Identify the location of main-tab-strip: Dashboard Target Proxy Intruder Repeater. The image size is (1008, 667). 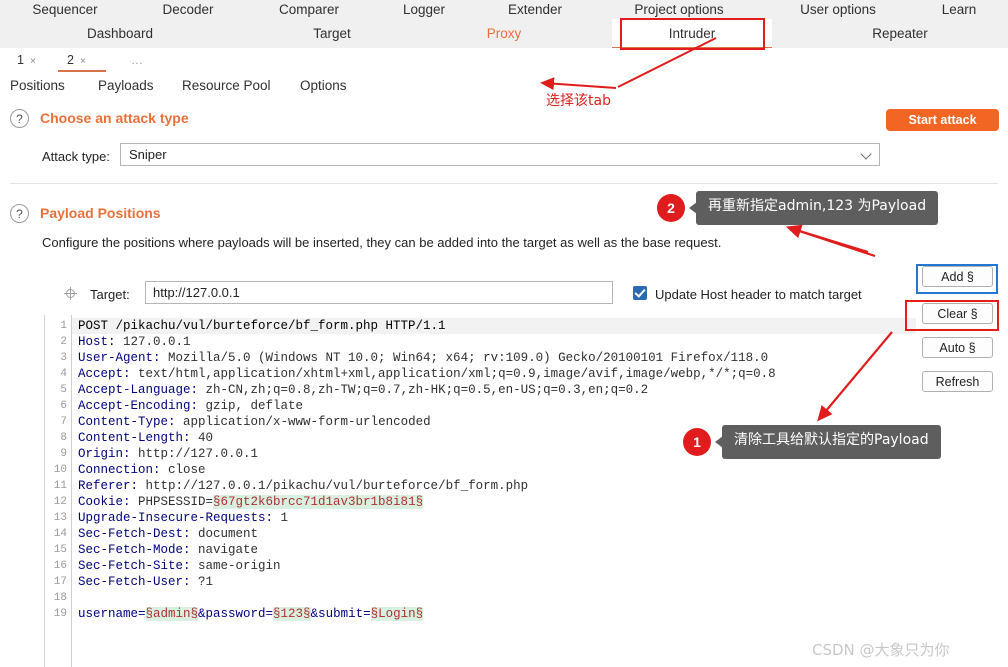
(504, 34).